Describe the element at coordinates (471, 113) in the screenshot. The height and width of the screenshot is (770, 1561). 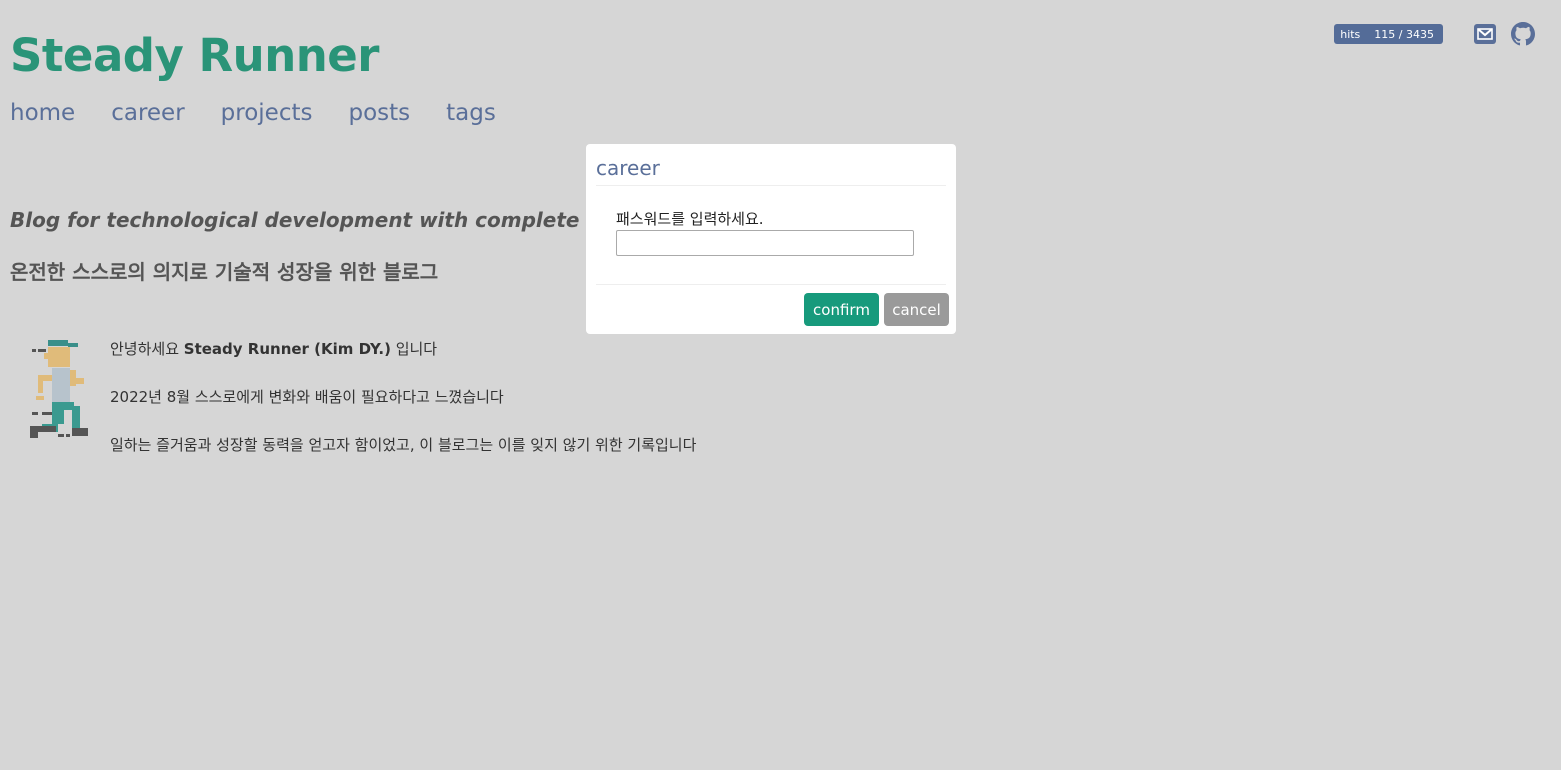
I see `nav-tags: tags` at that location.